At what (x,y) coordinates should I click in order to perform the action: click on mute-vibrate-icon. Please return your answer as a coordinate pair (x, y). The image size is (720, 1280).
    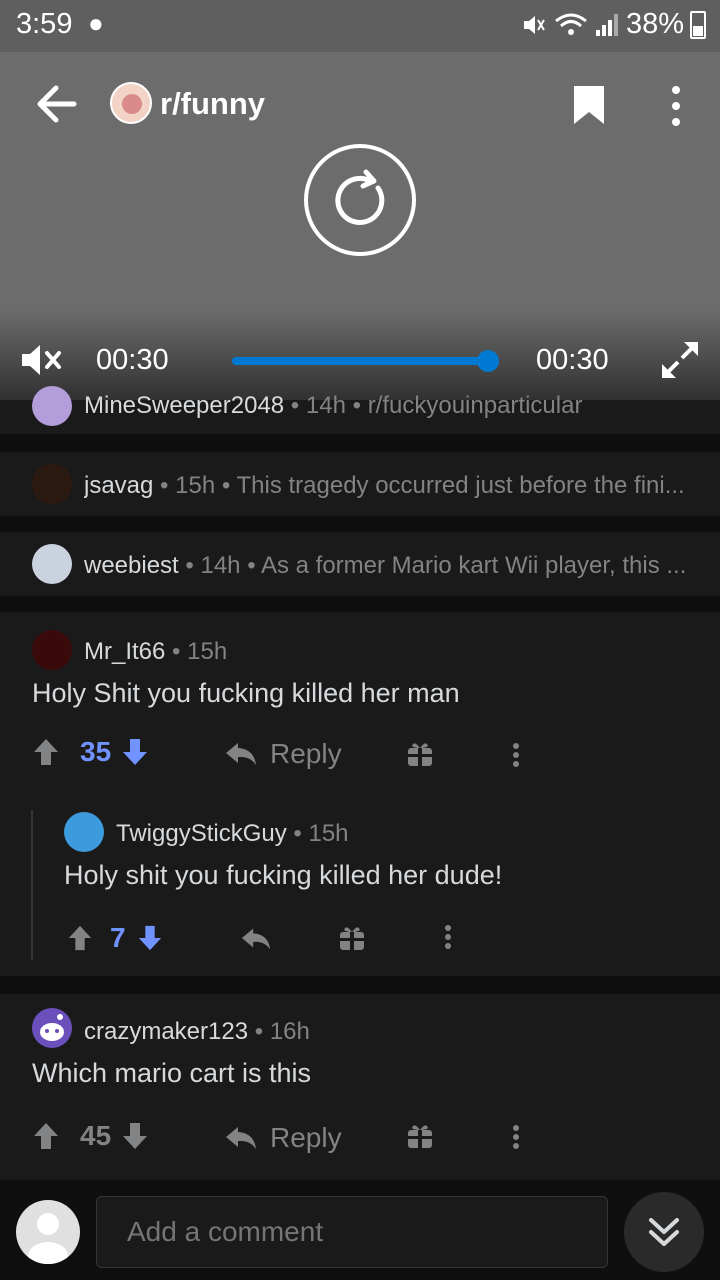
    Looking at the image, I should click on (534, 24).